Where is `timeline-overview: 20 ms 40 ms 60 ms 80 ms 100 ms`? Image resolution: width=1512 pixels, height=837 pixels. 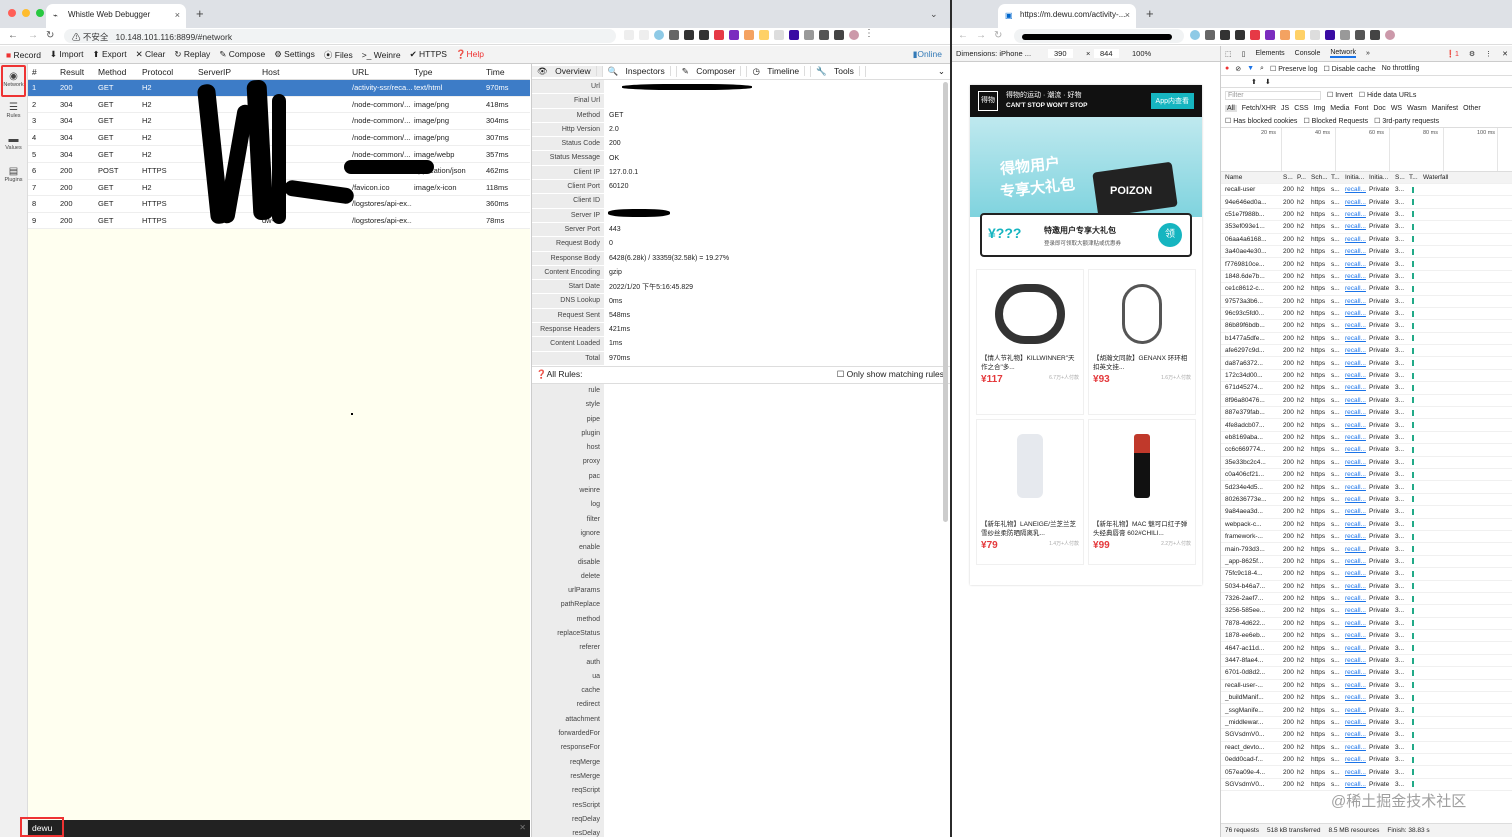
timeline-overview: 20 ms 40 ms 60 ms 80 ms 100 ms is located at coordinates (1366, 150).